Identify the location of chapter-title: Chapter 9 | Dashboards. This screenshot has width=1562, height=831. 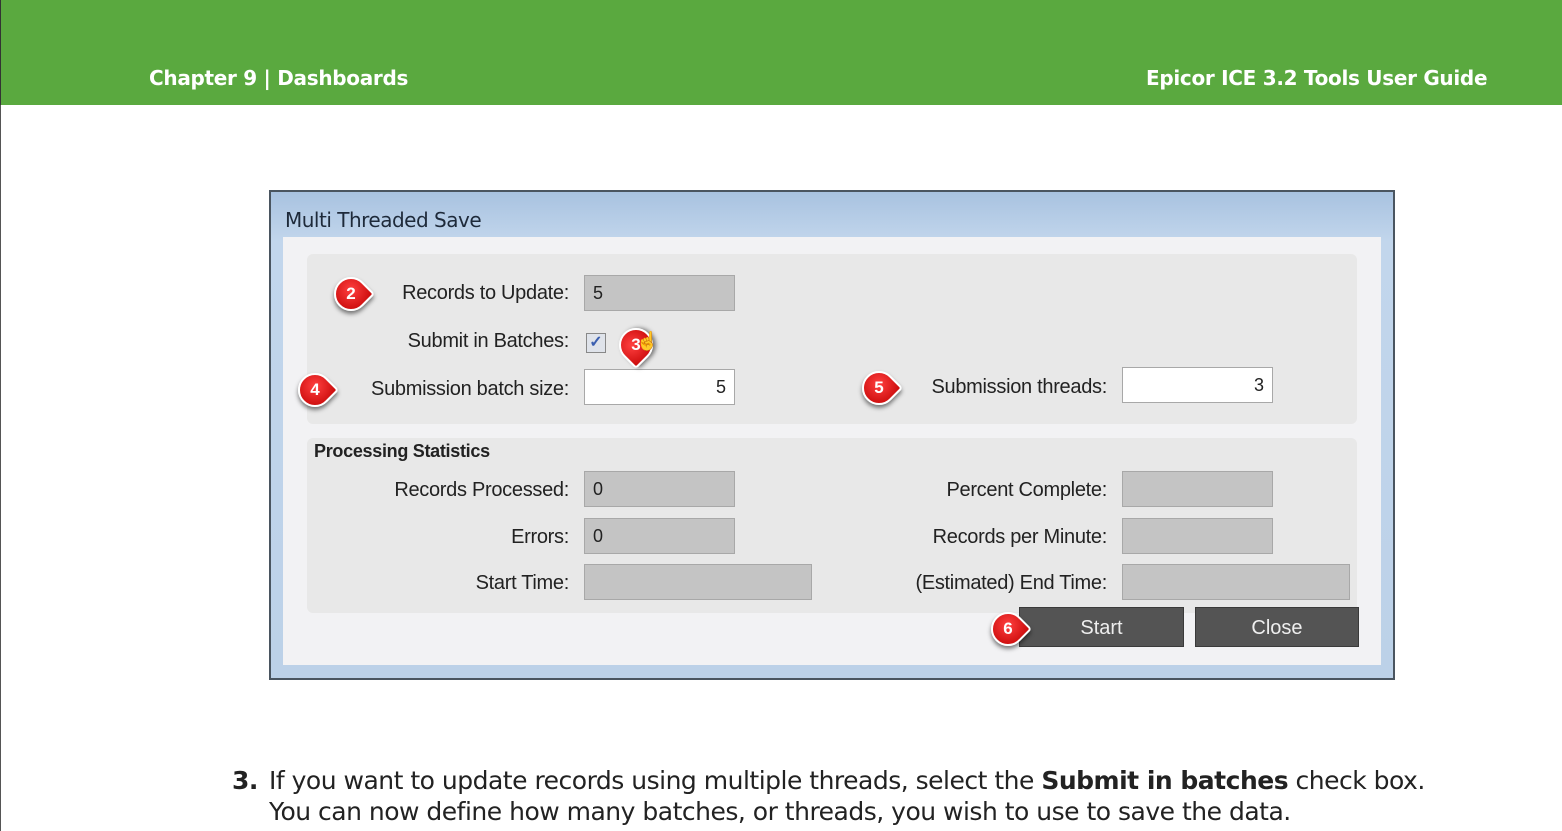
(279, 78).